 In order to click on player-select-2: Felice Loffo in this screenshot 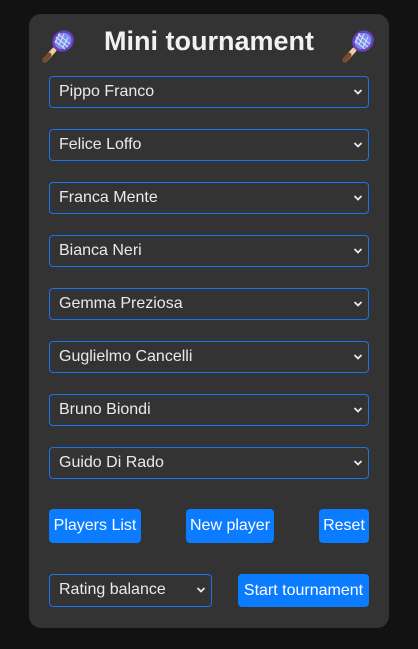, I will do `click(209, 145)`.